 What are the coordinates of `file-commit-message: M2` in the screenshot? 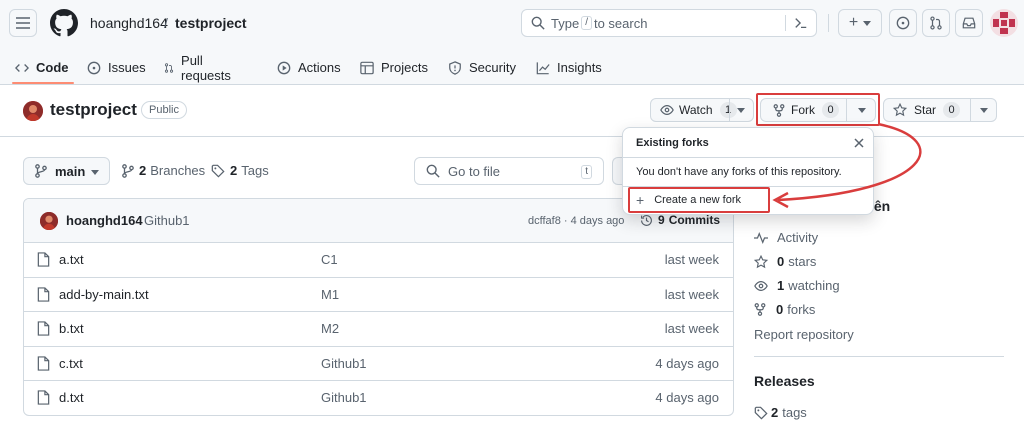 It's located at (330, 328).